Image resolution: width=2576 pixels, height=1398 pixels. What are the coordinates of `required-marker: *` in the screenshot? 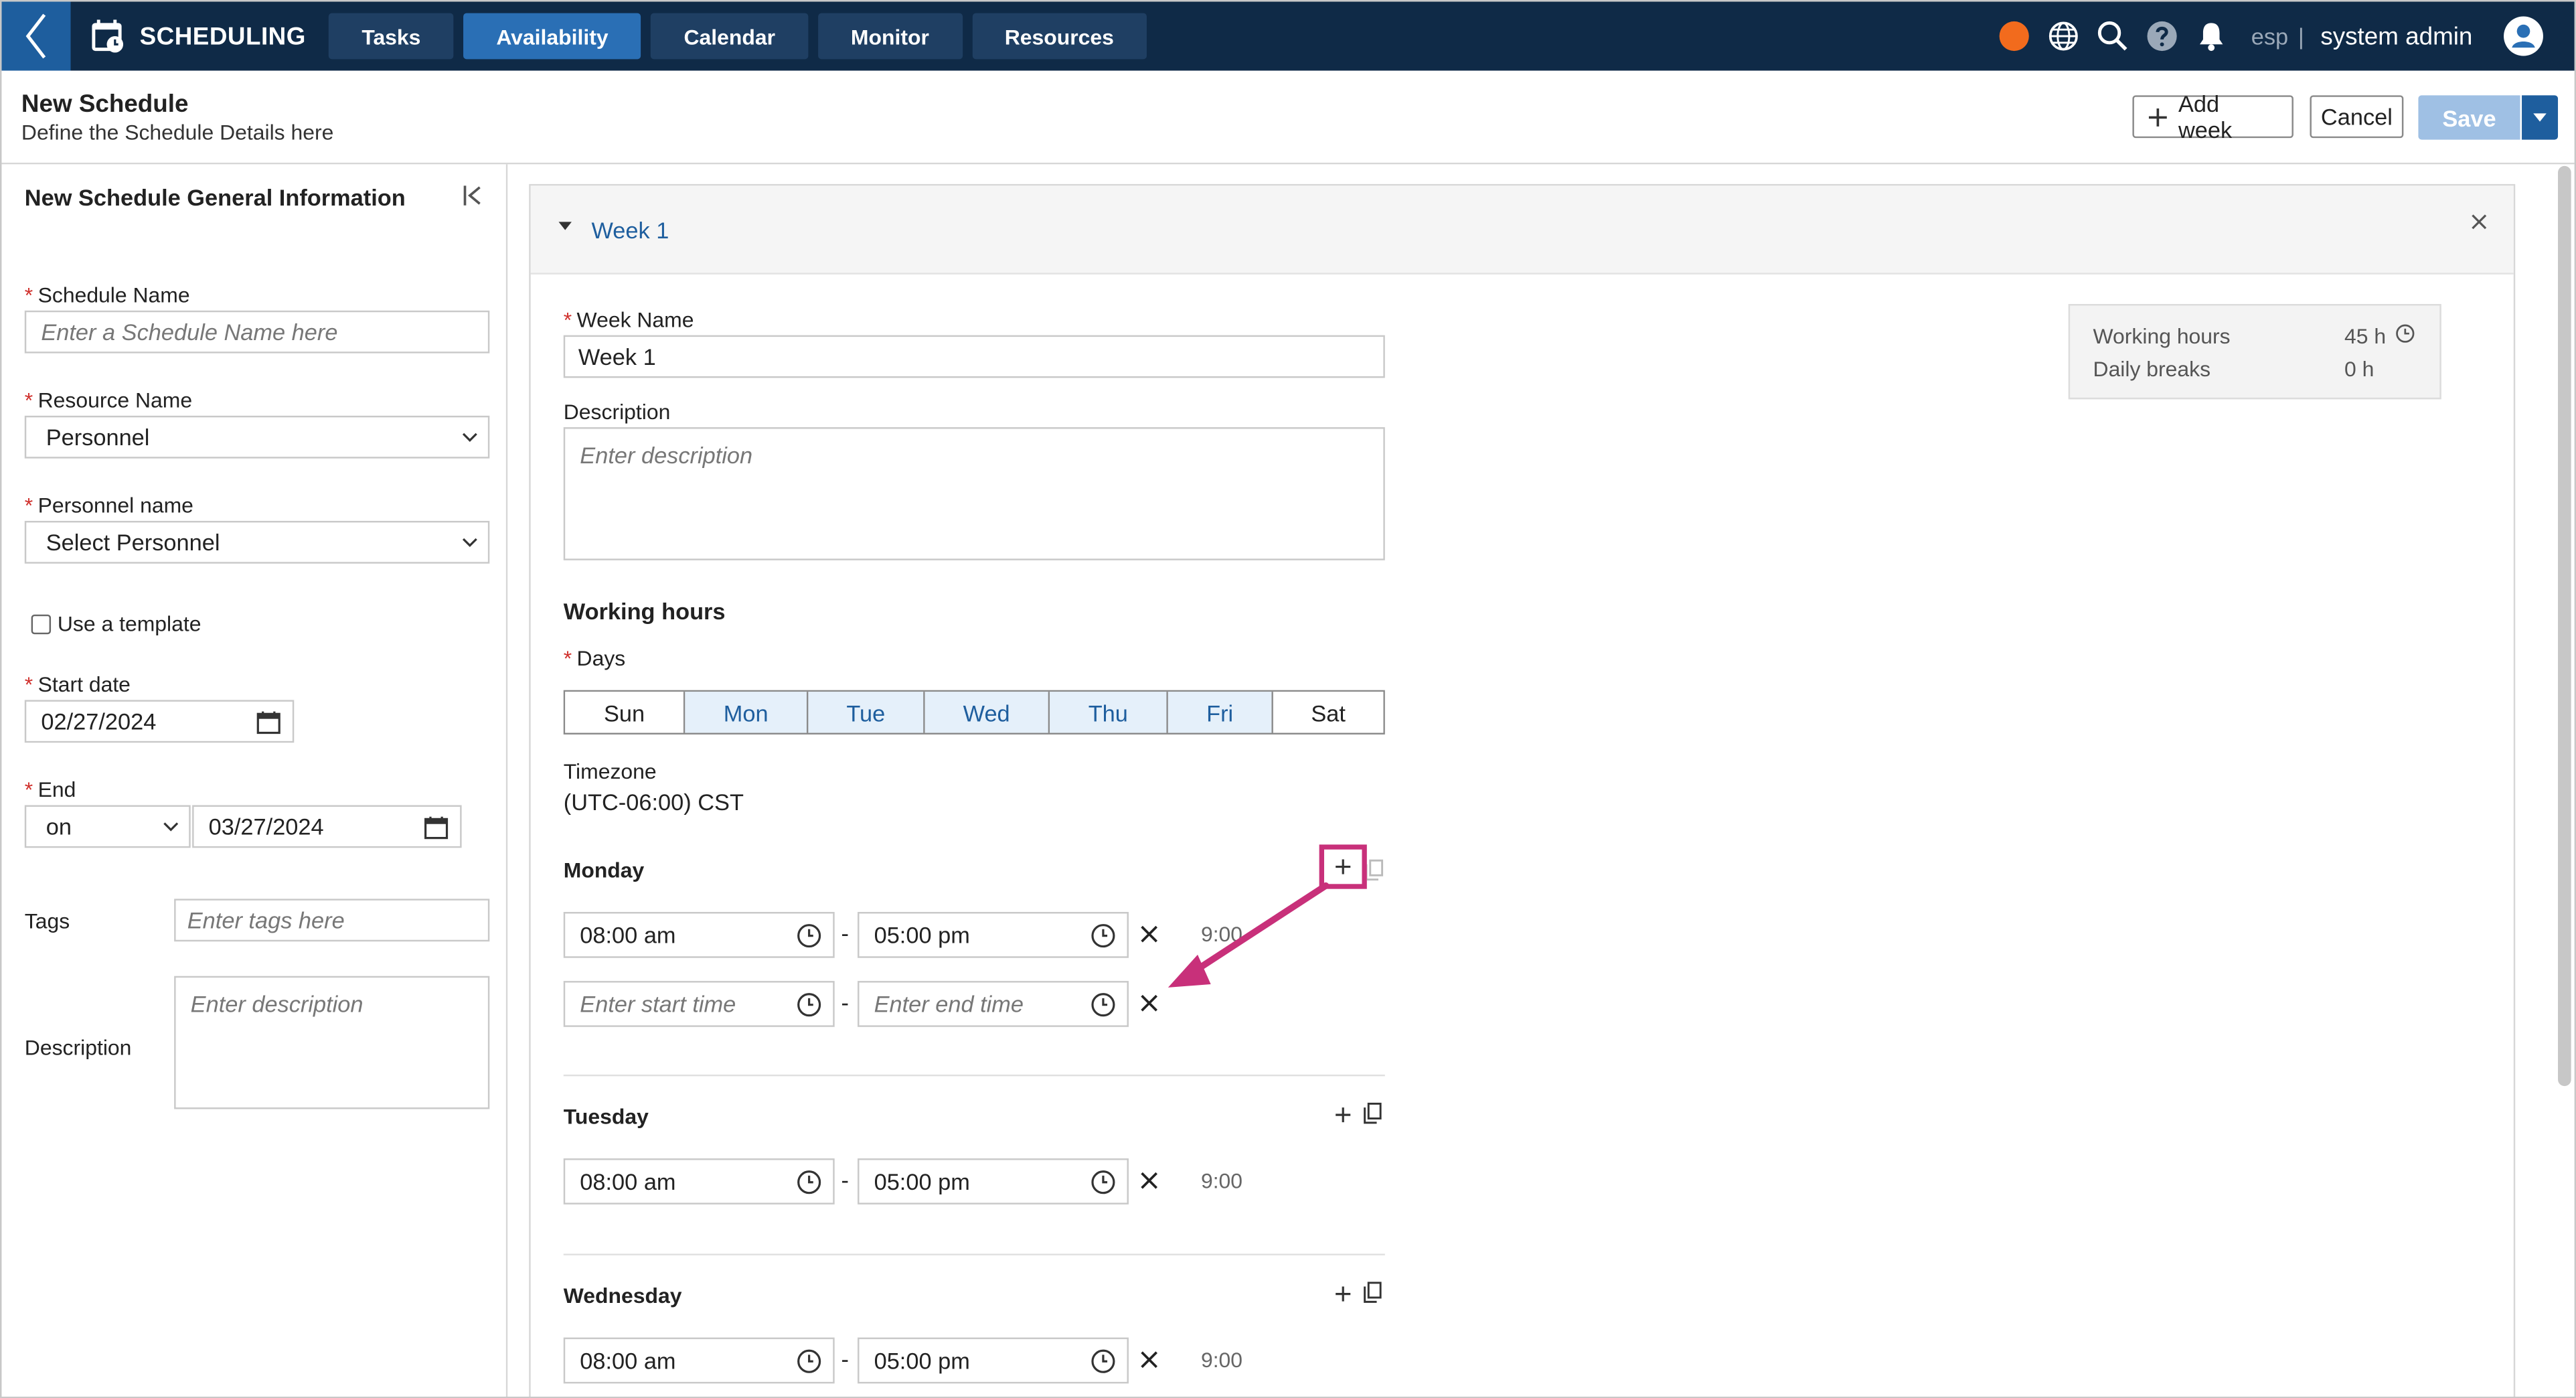 It's located at (568, 319).